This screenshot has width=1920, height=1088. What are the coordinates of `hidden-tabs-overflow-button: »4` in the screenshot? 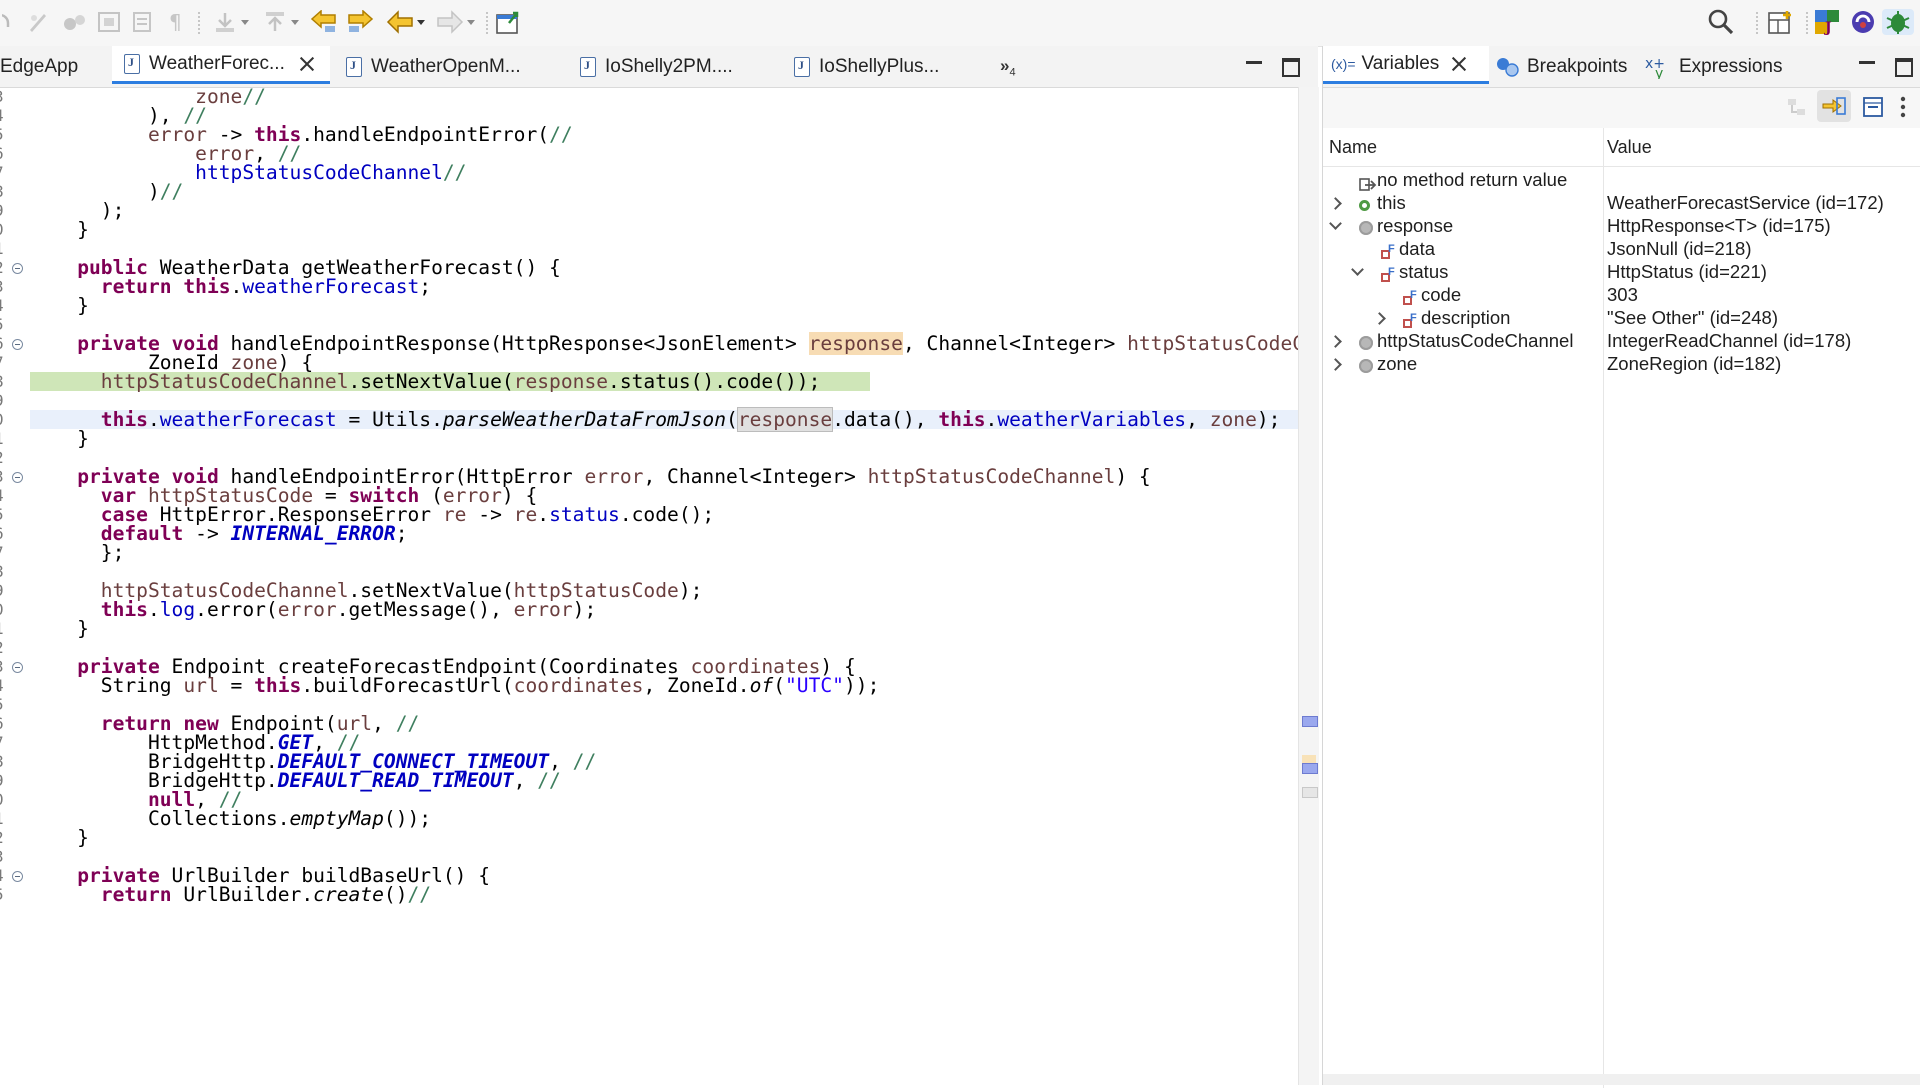 It's located at (1008, 67).